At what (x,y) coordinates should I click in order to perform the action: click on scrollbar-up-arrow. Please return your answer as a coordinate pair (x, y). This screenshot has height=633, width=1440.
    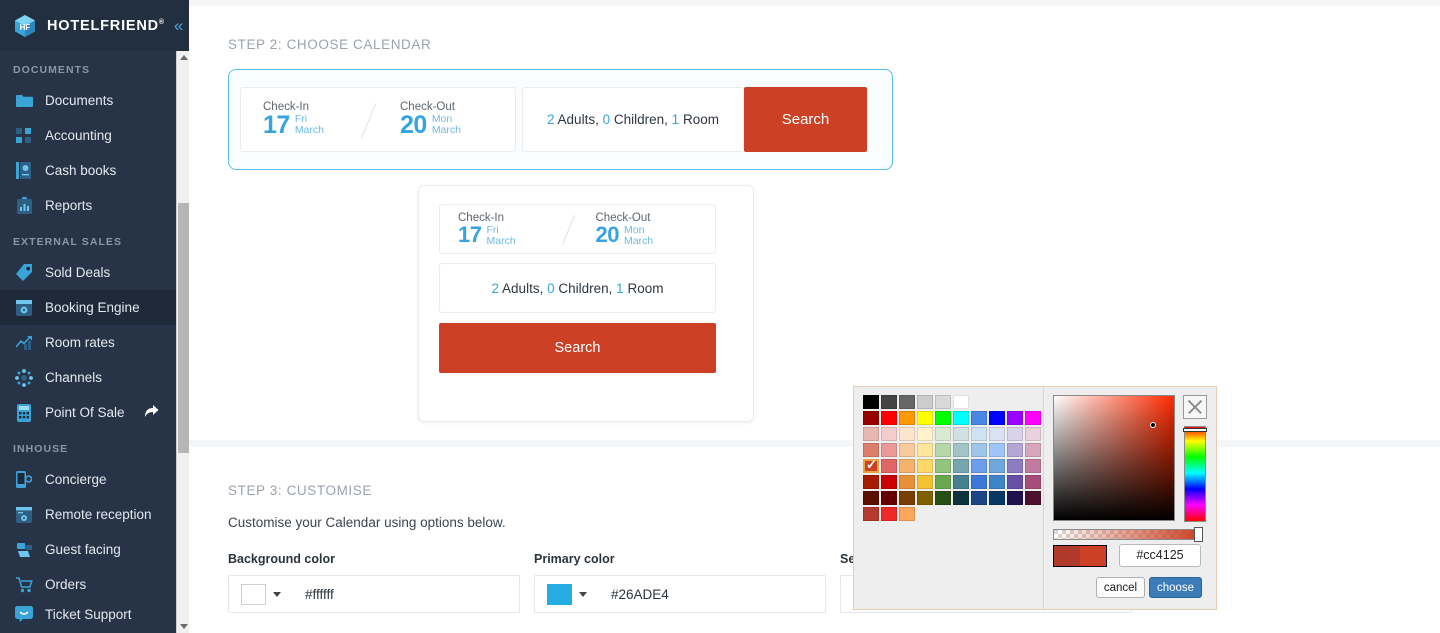
    Looking at the image, I should click on (183, 57).